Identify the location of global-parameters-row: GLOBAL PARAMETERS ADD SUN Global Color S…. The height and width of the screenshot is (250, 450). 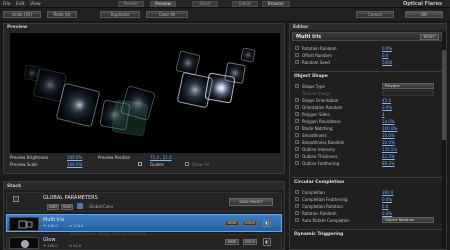
(144, 202).